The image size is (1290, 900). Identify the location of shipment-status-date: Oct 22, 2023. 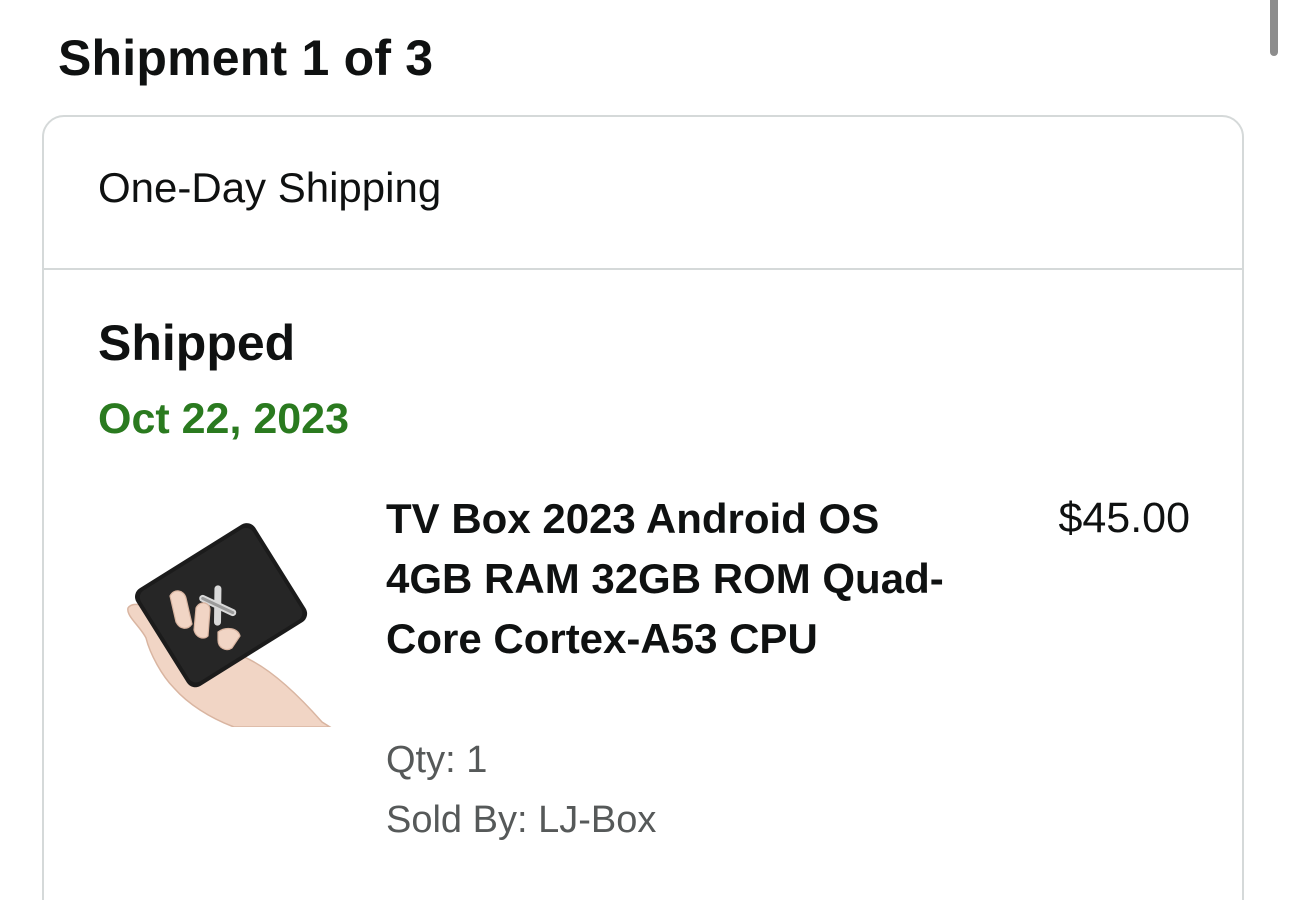
(224, 419).